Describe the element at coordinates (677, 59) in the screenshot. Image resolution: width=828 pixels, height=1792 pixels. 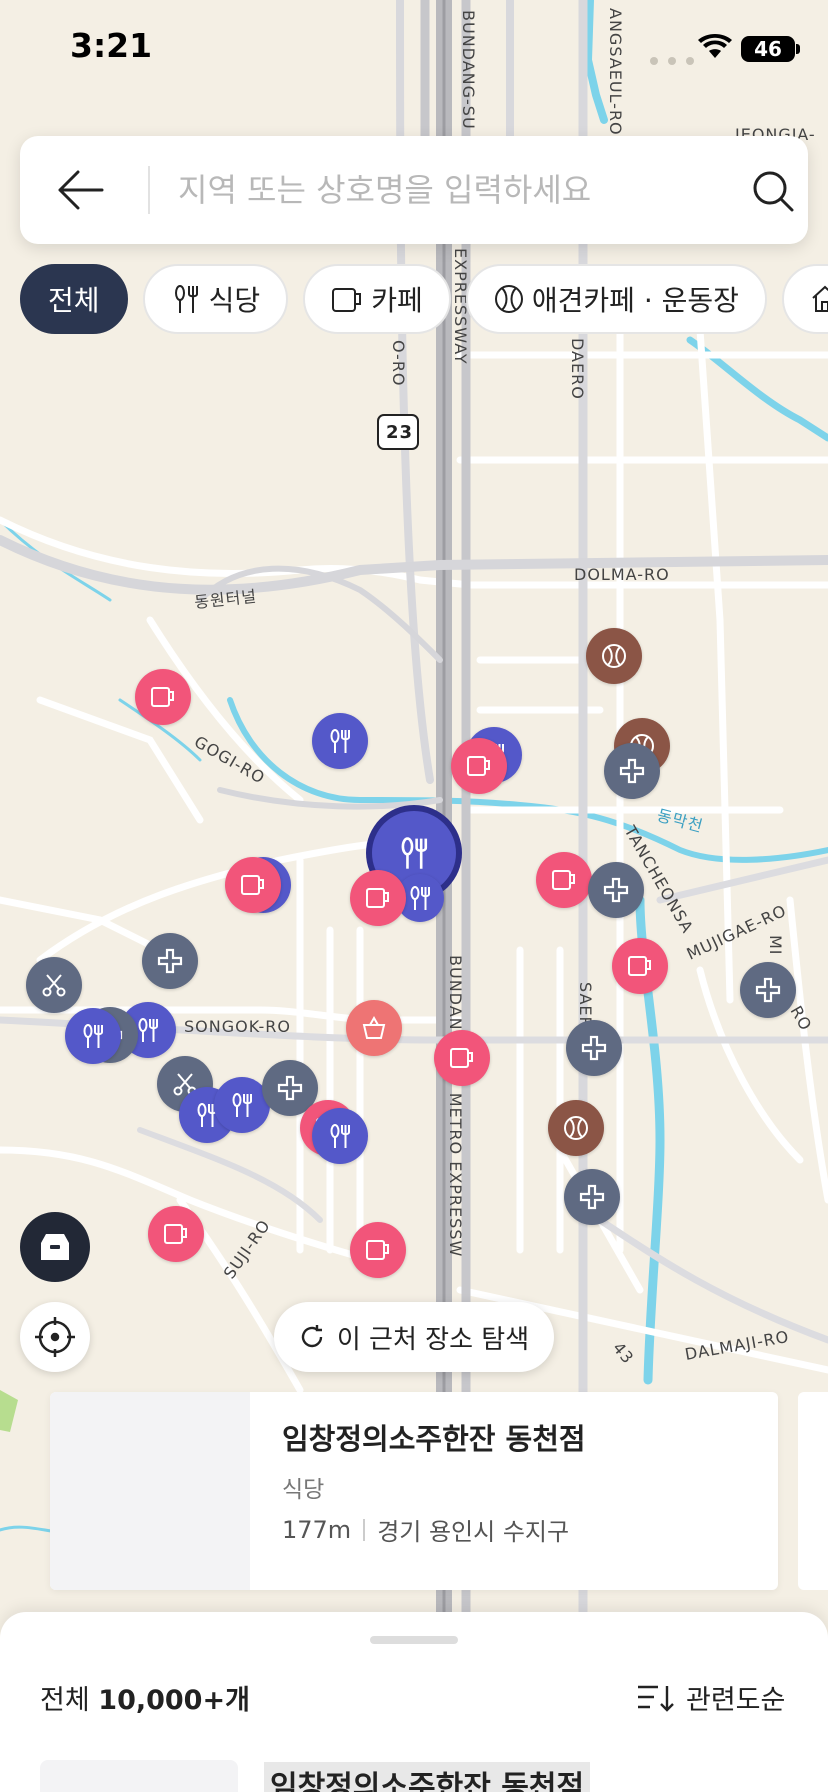
I see `signal-icon` at that location.